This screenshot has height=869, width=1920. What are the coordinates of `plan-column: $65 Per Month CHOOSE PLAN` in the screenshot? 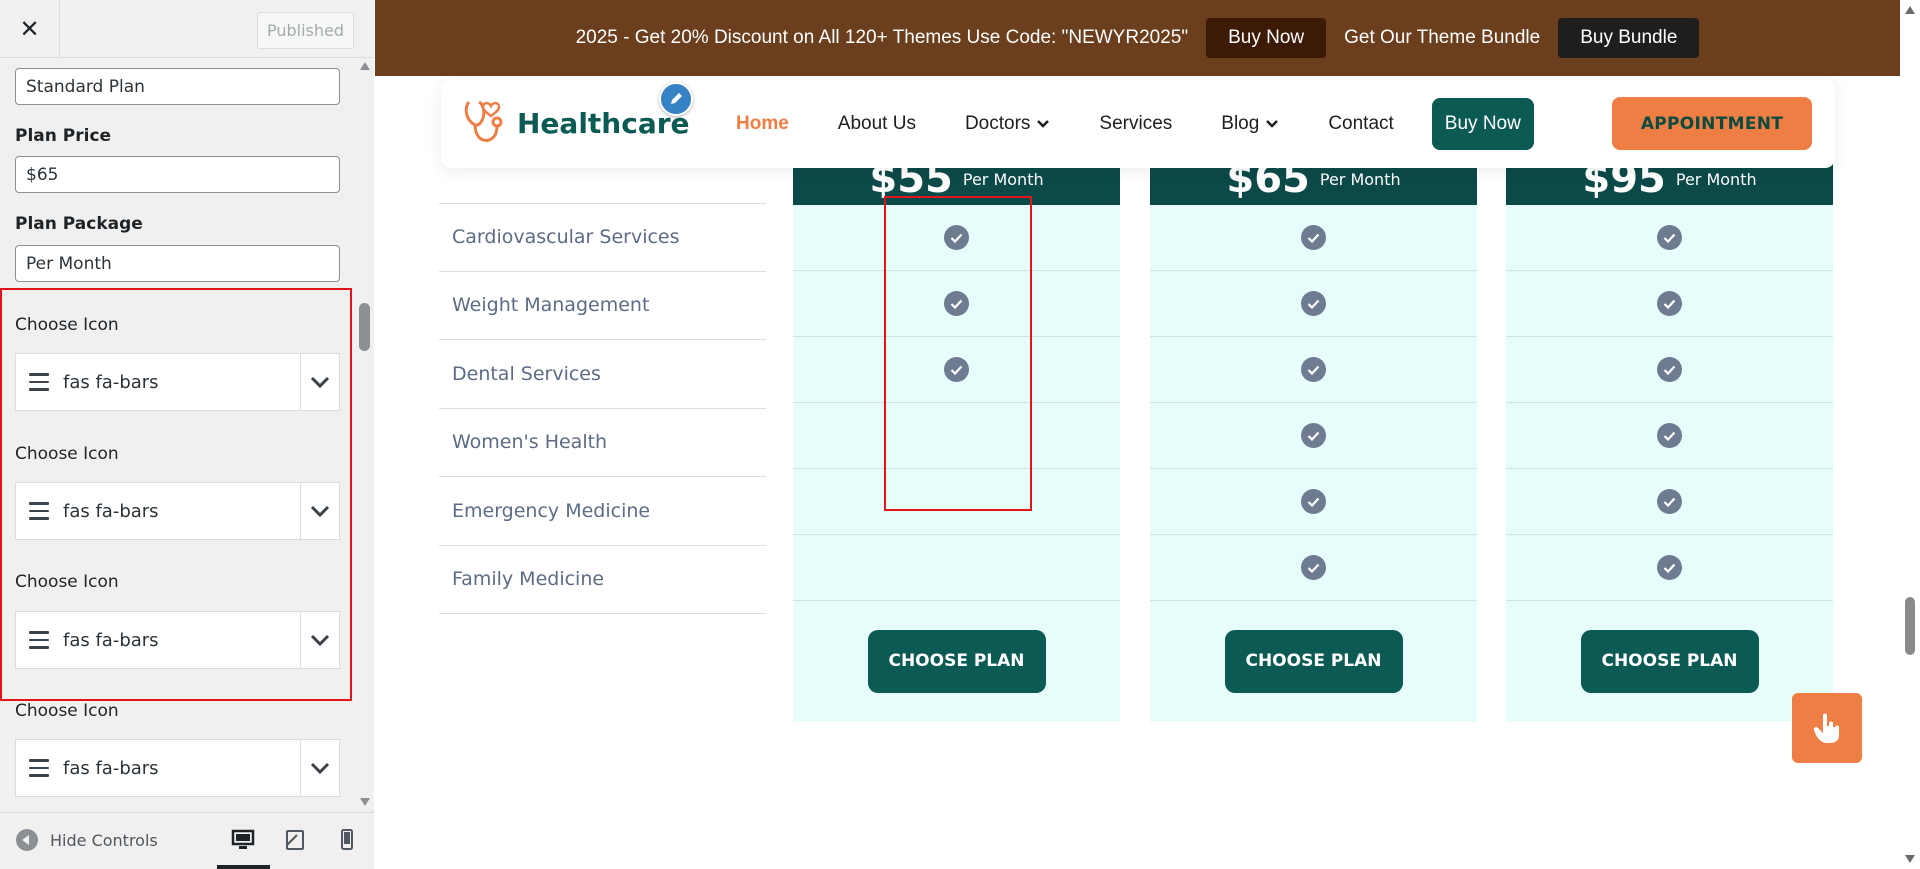 It's located at (1313, 436).